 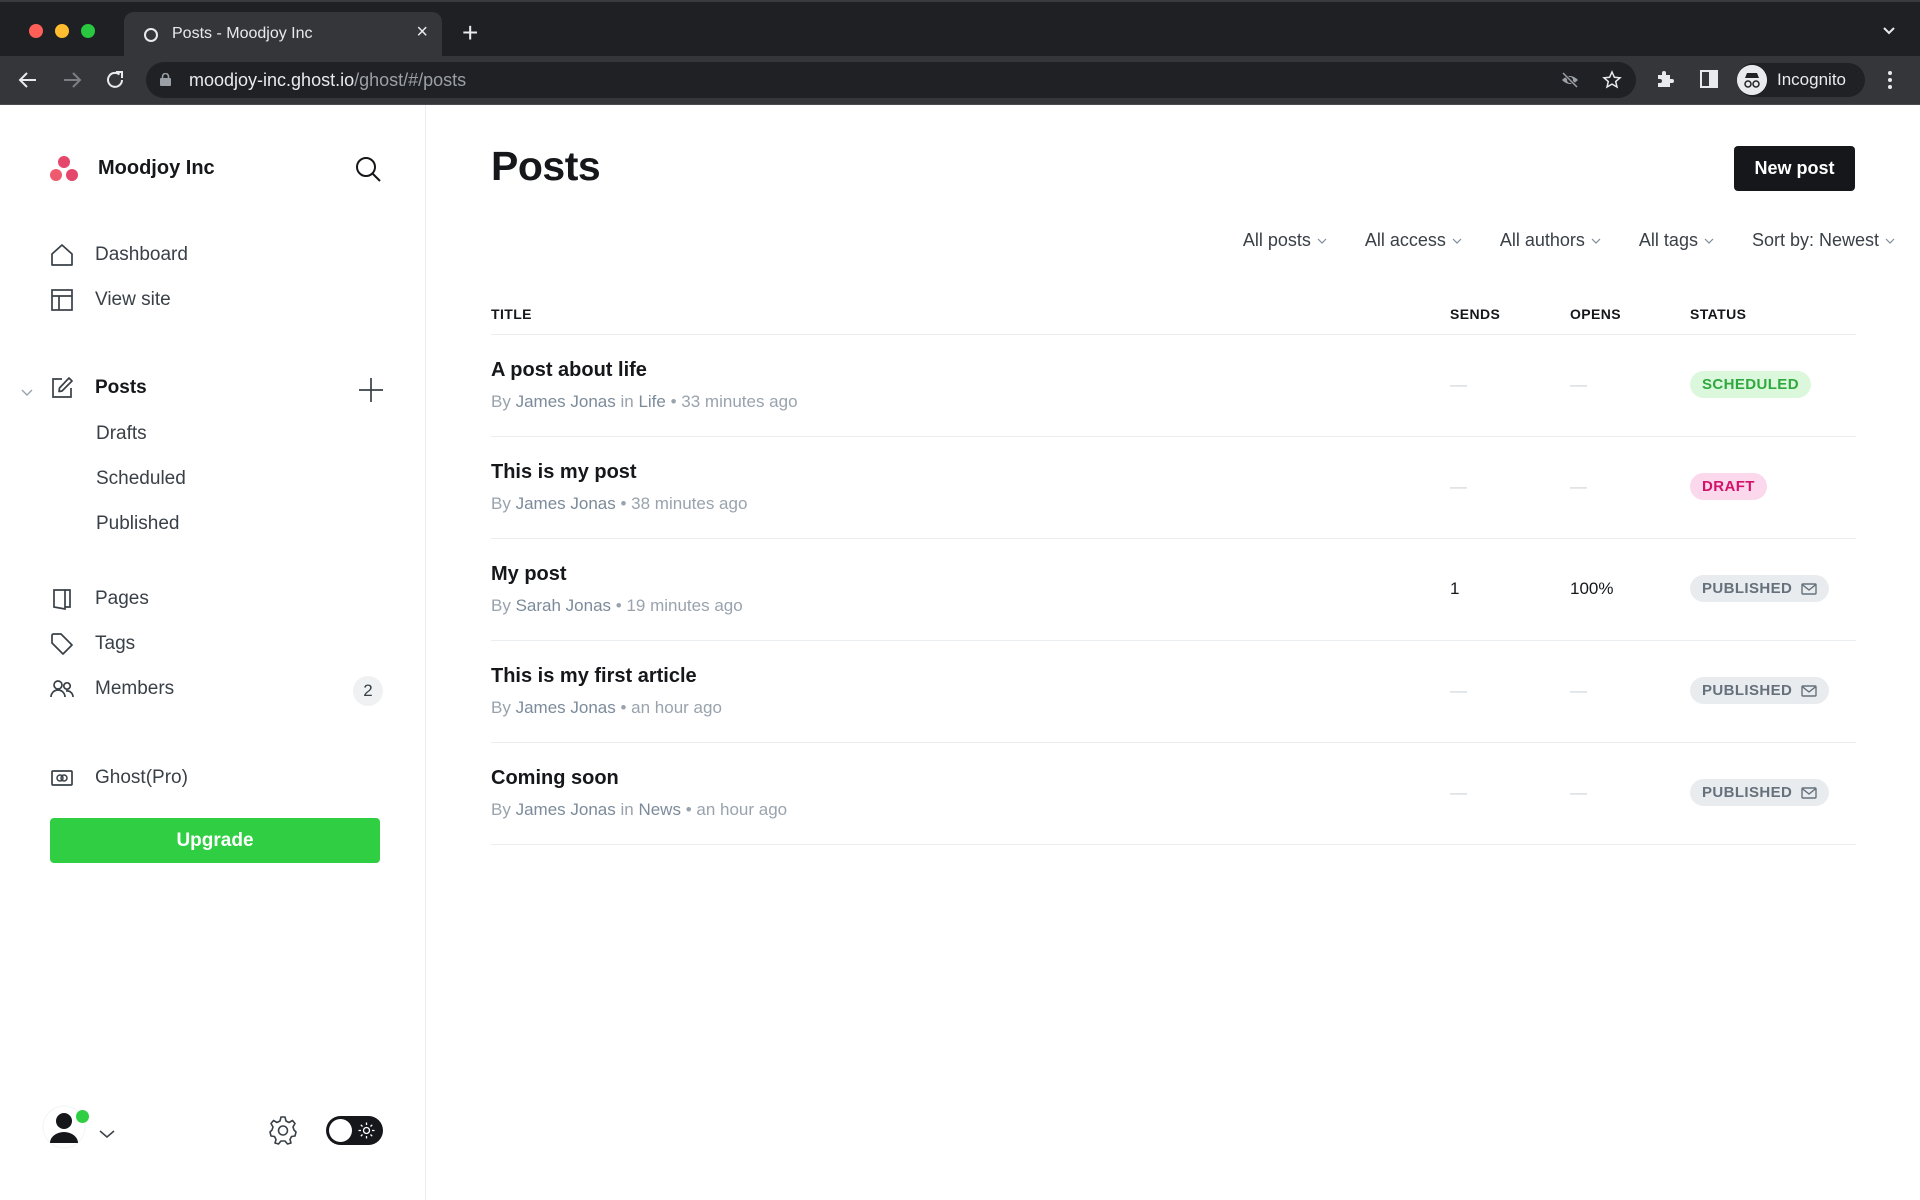 What do you see at coordinates (64, 168) in the screenshot?
I see `brand-logo-icon` at bounding box center [64, 168].